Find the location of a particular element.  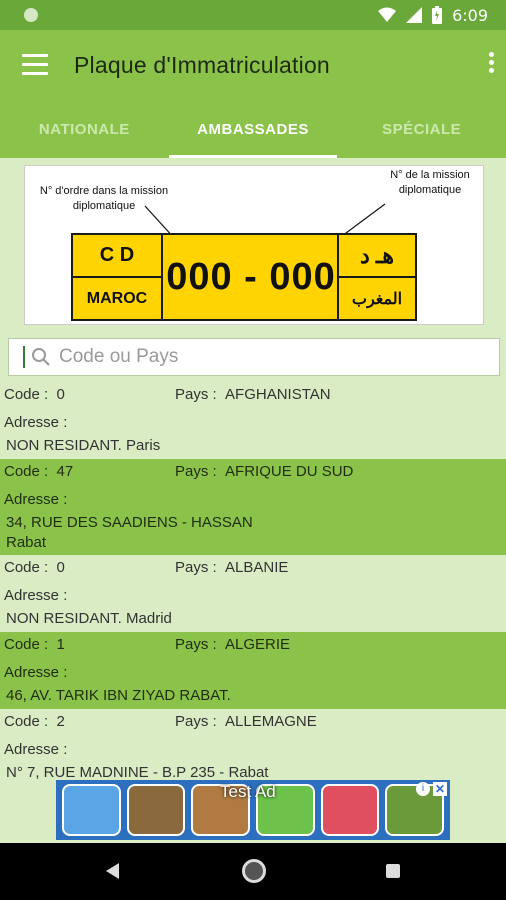

system-nav-bar is located at coordinates (253, 871).